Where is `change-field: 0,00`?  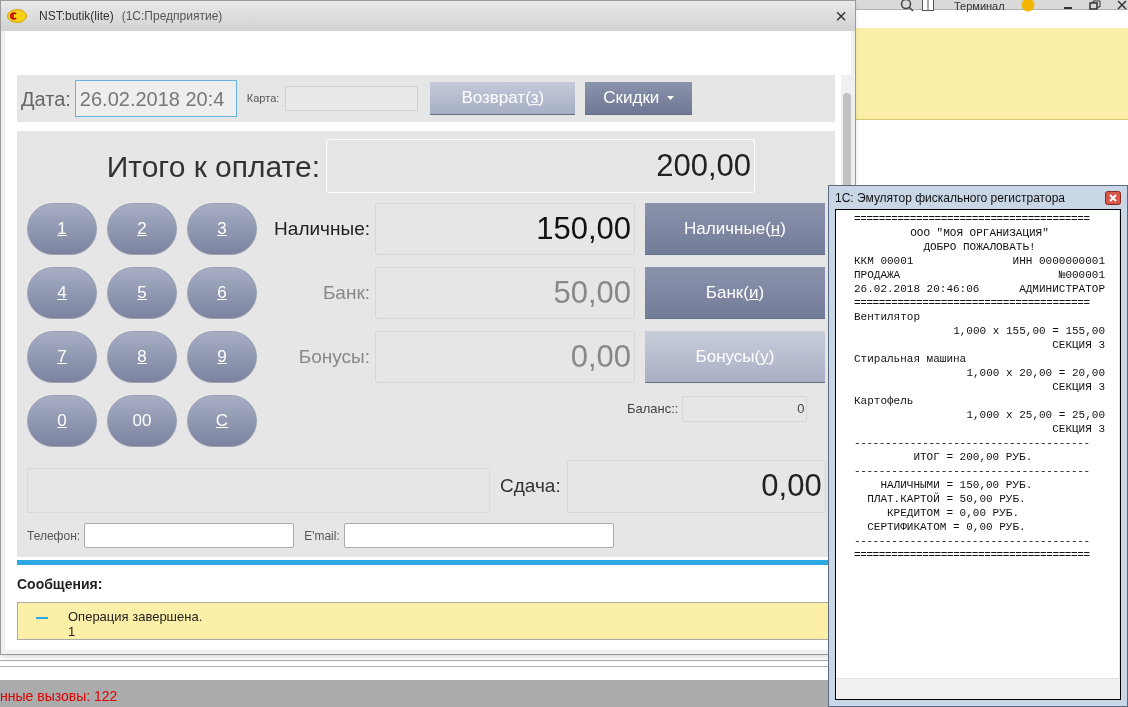 change-field: 0,00 is located at coordinates (696, 486).